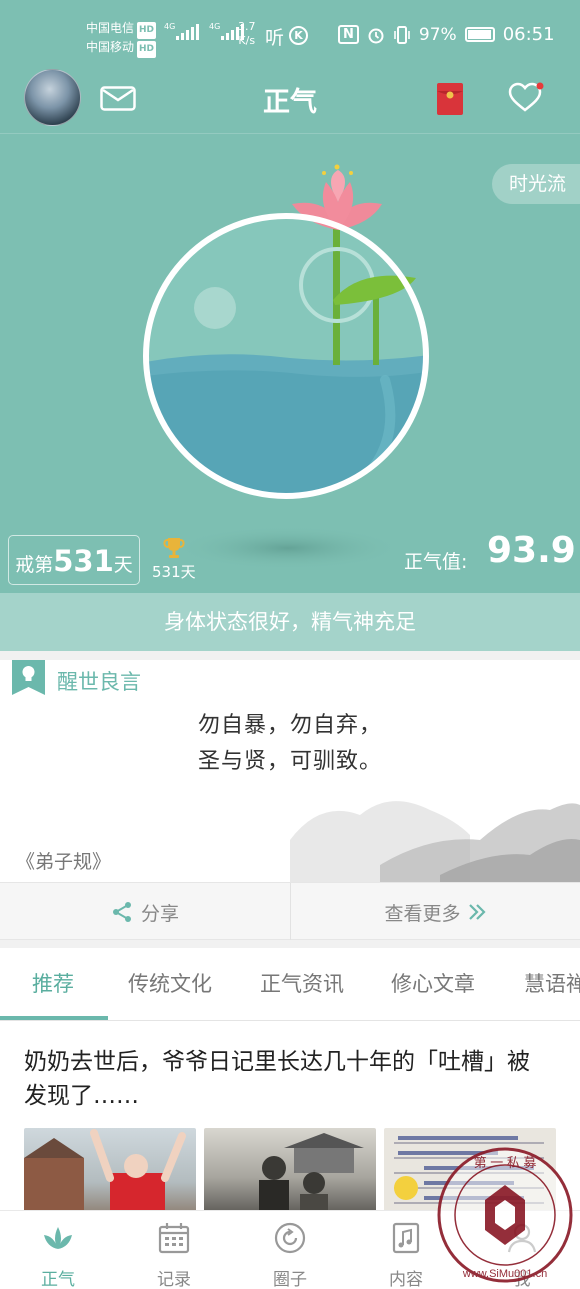 This screenshot has height=1289, width=580. I want to click on lightbulb-icon, so click(28, 677).